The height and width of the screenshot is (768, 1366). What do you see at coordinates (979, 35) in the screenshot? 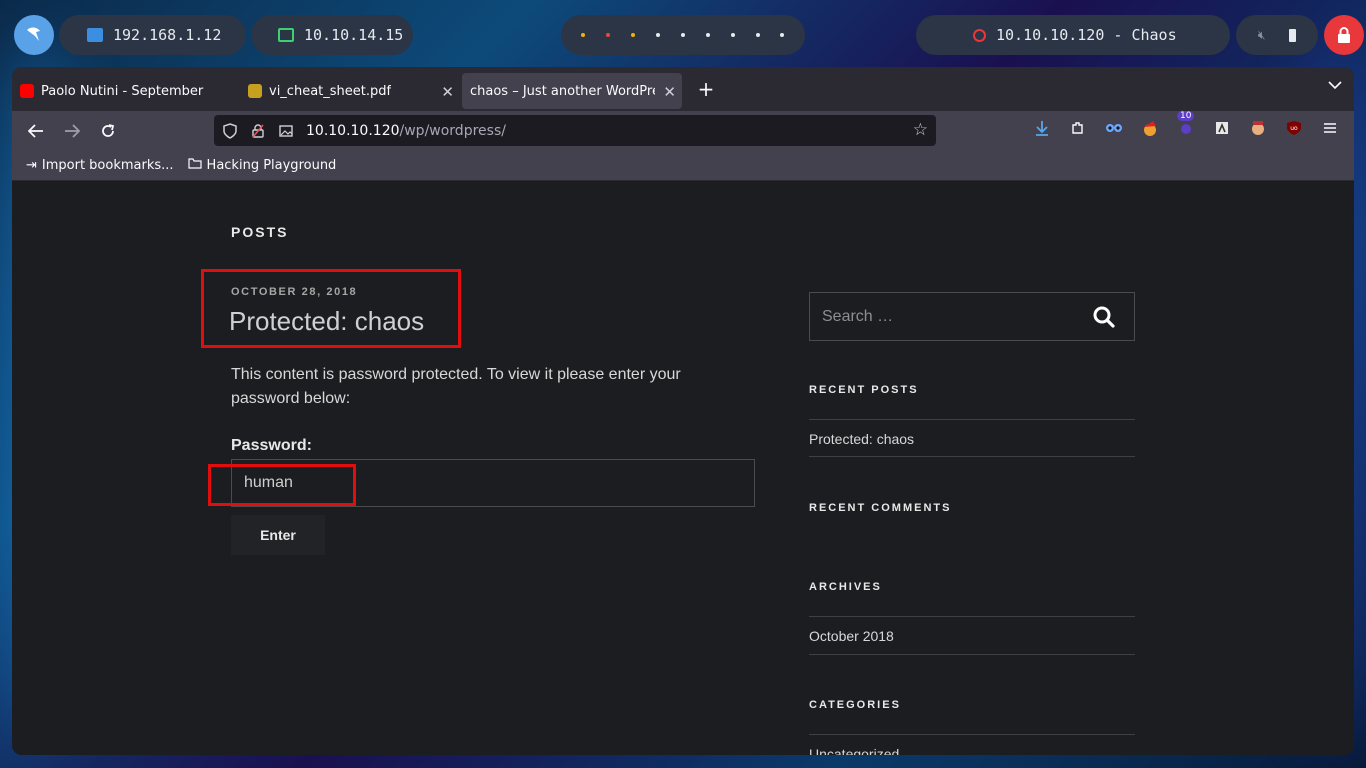
I see `target-icon` at bounding box center [979, 35].